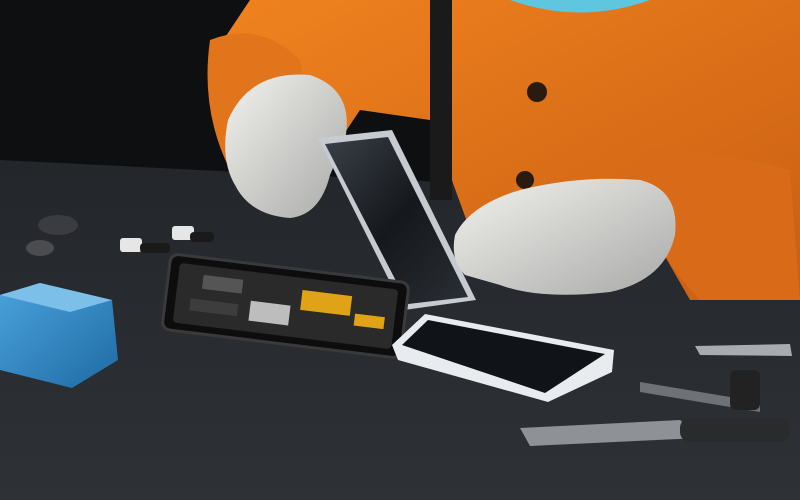 Image resolution: width=800 pixels, height=500 pixels. I want to click on suit-zipper-strip, so click(441, 100).